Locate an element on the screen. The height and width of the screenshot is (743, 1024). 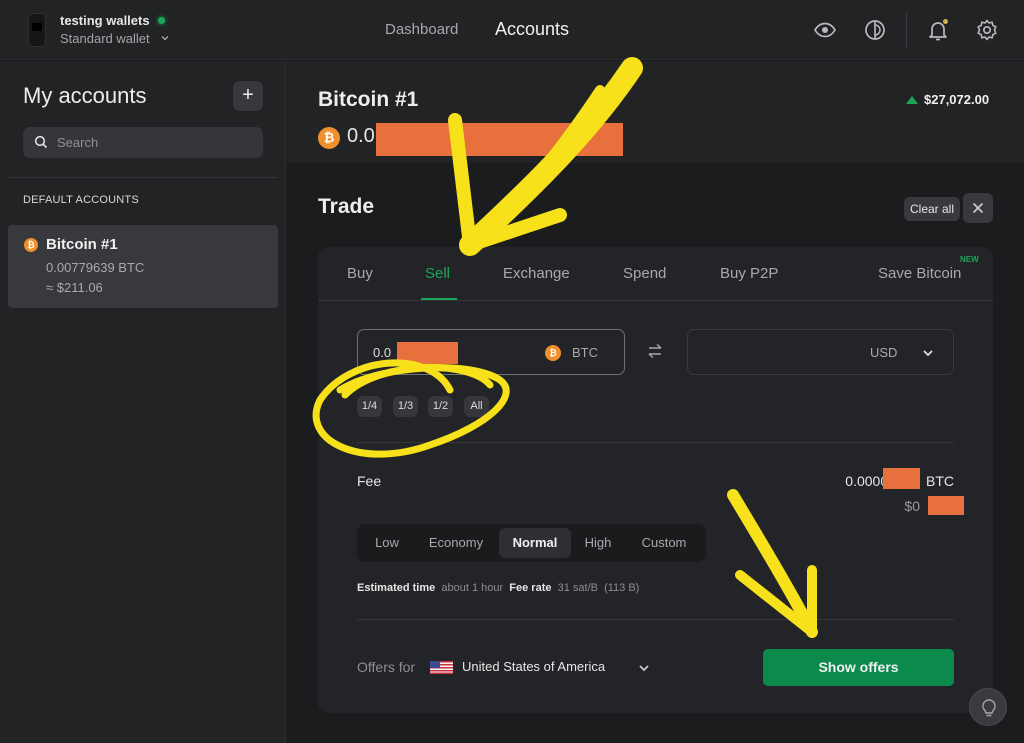
section-label-default-accounts: DEFAULT ACCOUNTS is located at coordinates (81, 200).